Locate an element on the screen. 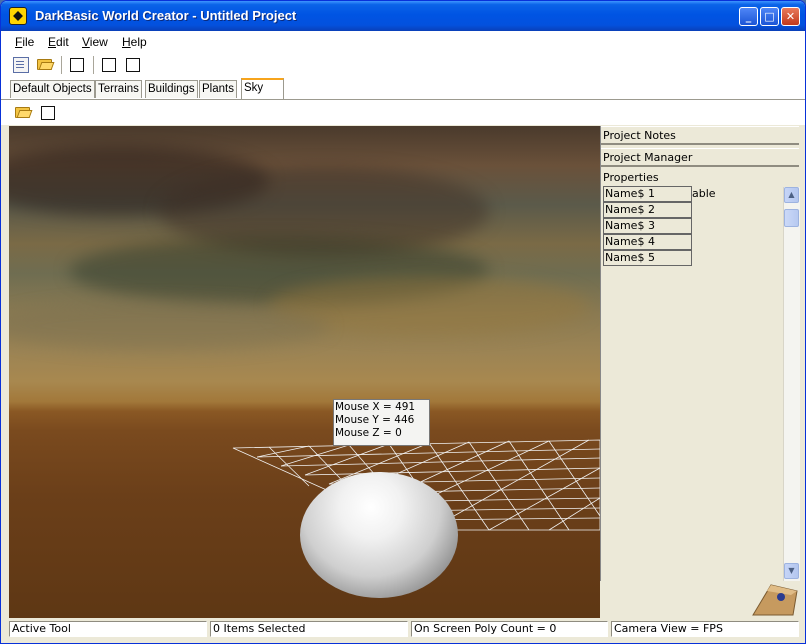  property-value-text: able is located at coordinates (704, 193).